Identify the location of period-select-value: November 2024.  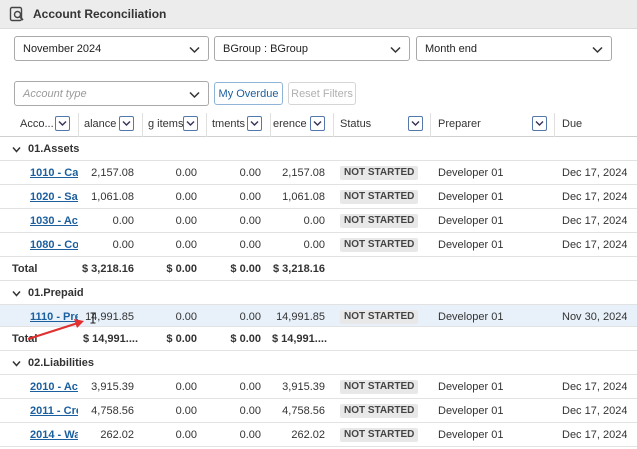
(62, 49).